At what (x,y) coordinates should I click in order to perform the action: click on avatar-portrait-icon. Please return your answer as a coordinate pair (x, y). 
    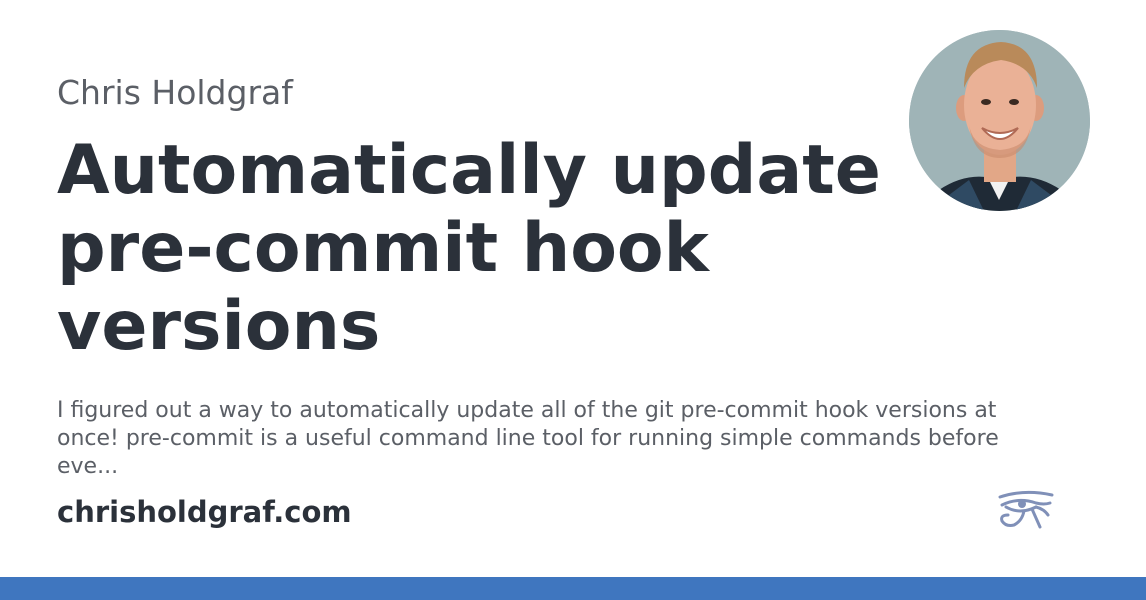
    Looking at the image, I should click on (999, 120).